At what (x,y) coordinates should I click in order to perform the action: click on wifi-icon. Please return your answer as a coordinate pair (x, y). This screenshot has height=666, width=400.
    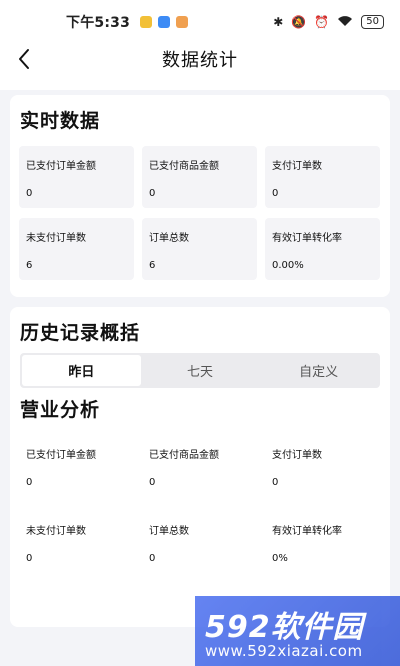
    Looking at the image, I should click on (345, 22).